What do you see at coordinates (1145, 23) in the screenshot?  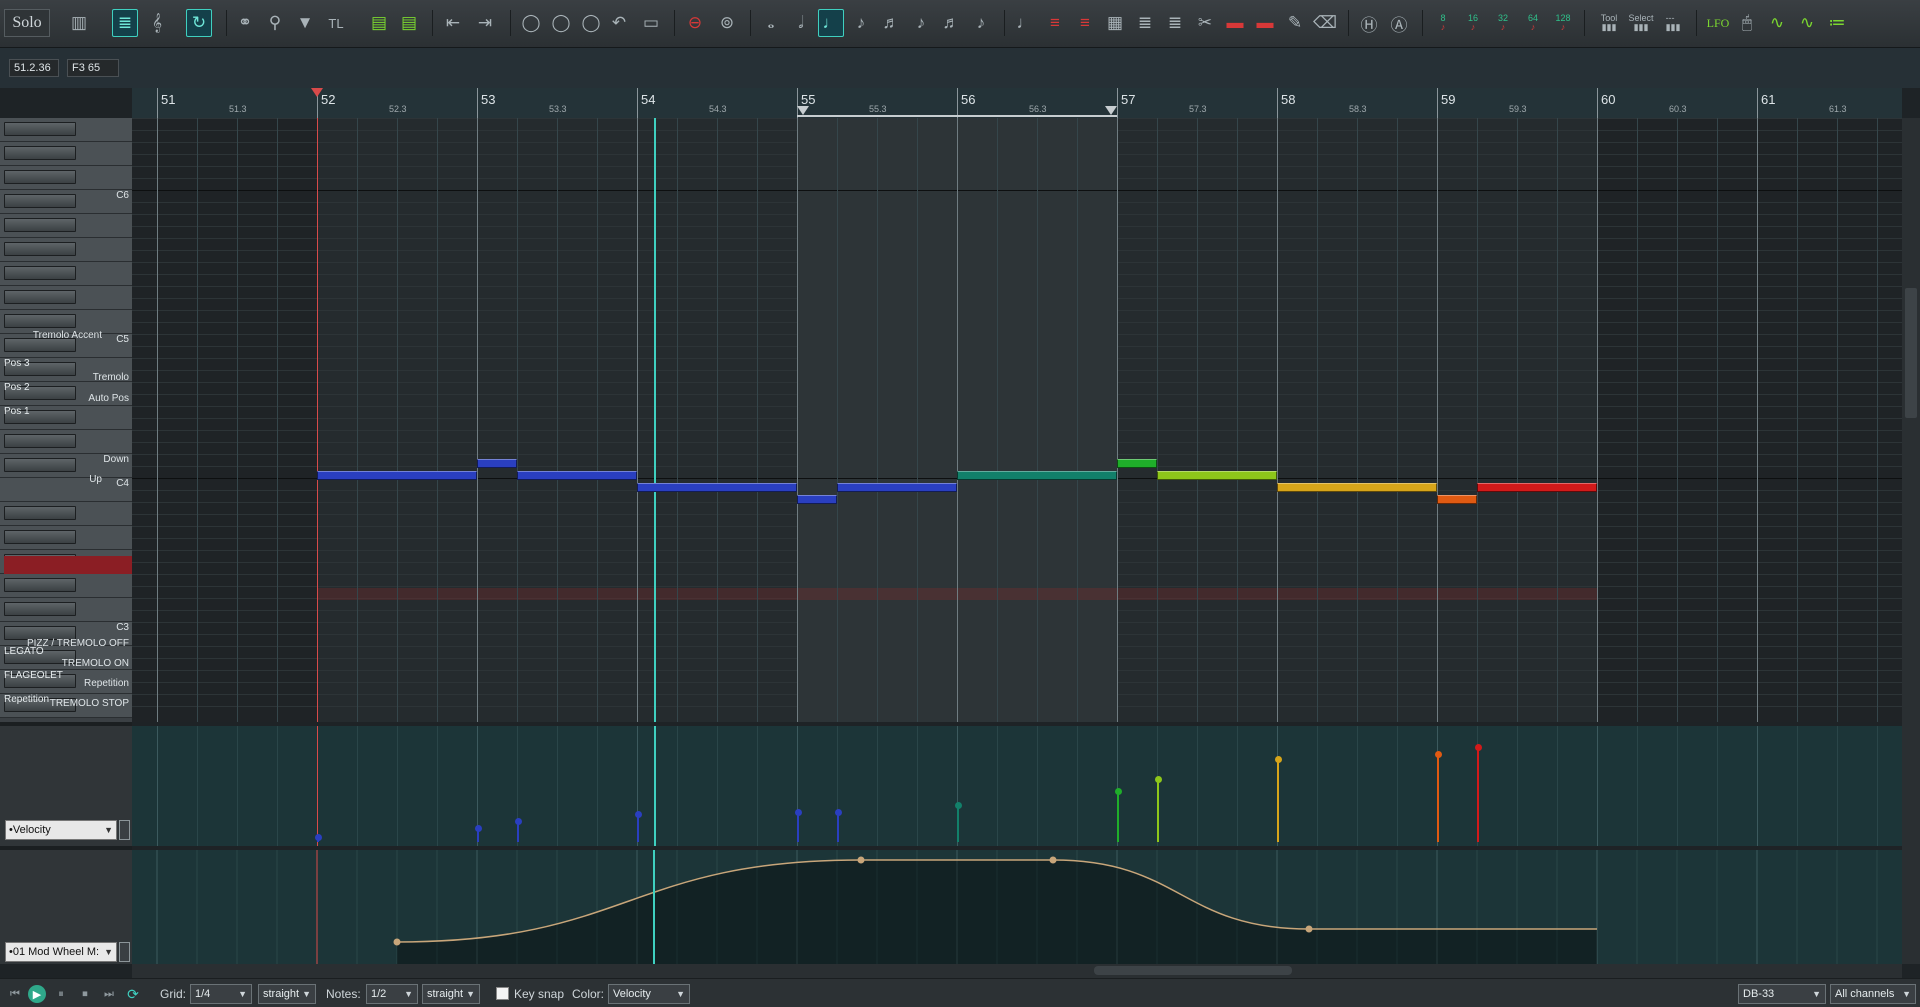 I see `align-icon: ≣` at bounding box center [1145, 23].